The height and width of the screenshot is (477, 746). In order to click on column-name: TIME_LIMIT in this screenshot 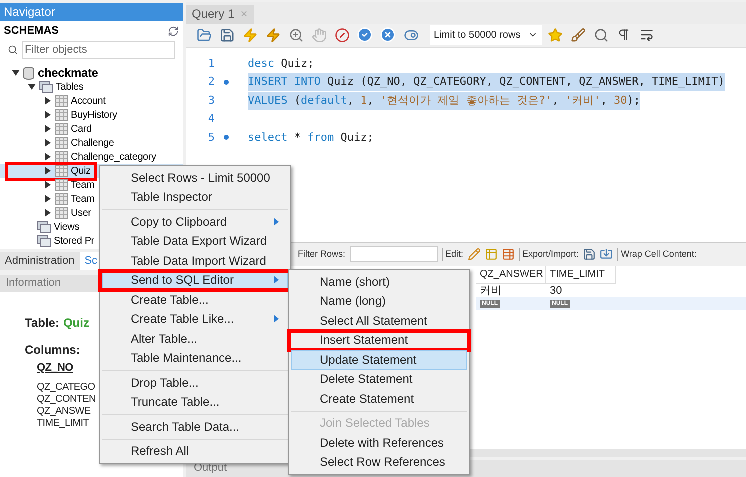, I will do `click(63, 424)`.